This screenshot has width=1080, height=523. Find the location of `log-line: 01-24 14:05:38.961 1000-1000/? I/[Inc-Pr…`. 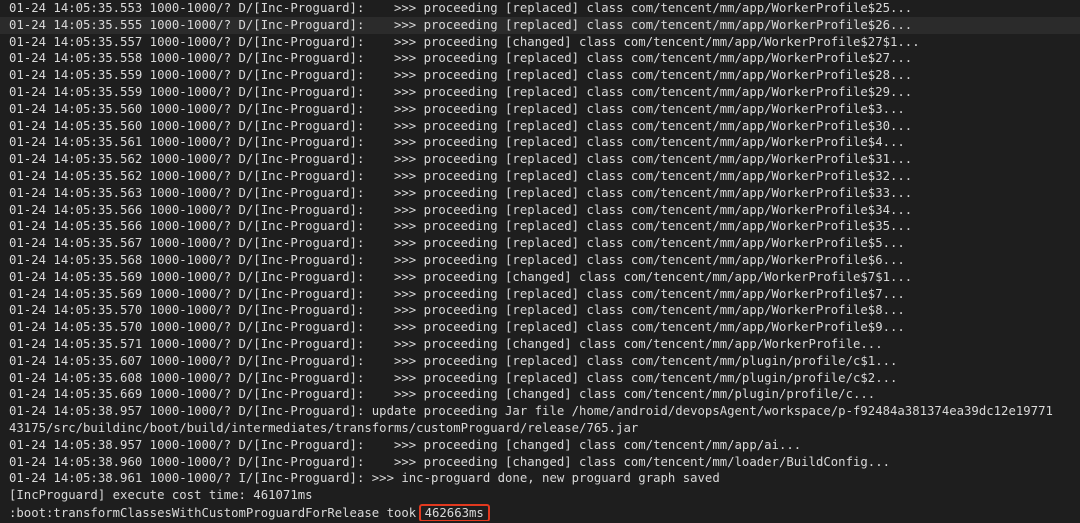

log-line: 01-24 14:05:38.961 1000-1000/? I/[Inc-Pr… is located at coordinates (364, 478).